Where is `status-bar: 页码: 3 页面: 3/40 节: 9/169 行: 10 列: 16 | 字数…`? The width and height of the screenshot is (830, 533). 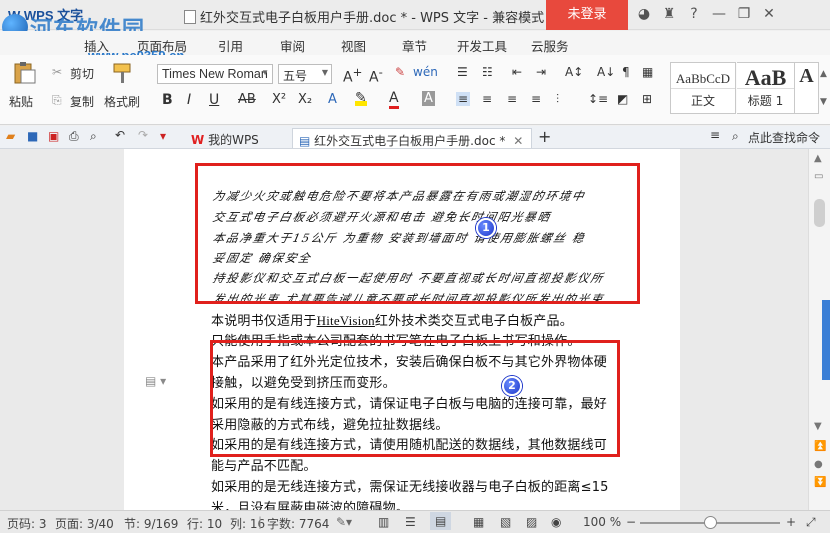 status-bar: 页码: 3 页面: 3/40 节: 9/169 行: 10 列: 16 | 字数… is located at coordinates (415, 521).